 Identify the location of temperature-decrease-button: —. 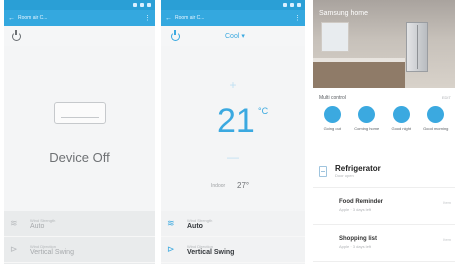
(233, 157).